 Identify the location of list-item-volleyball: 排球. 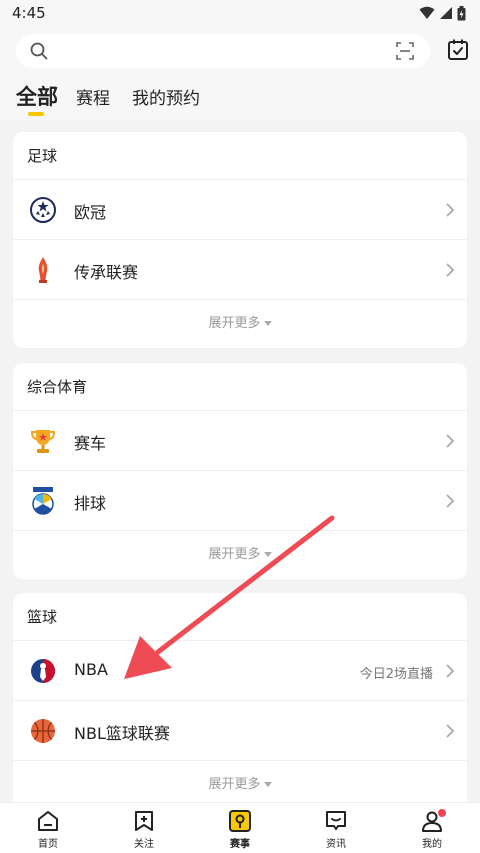
(240, 501).